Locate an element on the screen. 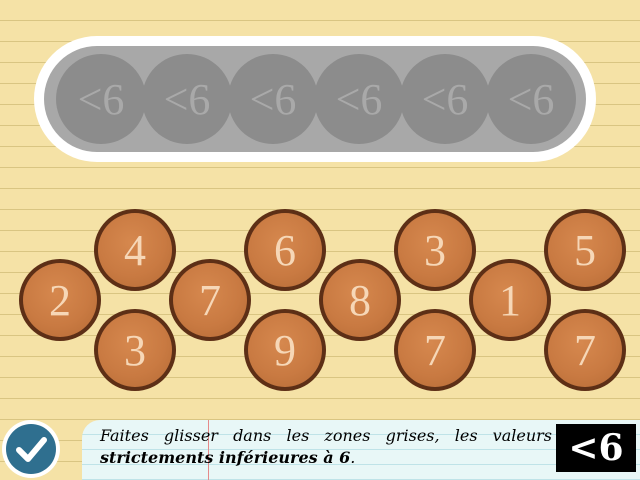 This screenshot has height=480, width=640. validate-button-inner is located at coordinates (31, 449).